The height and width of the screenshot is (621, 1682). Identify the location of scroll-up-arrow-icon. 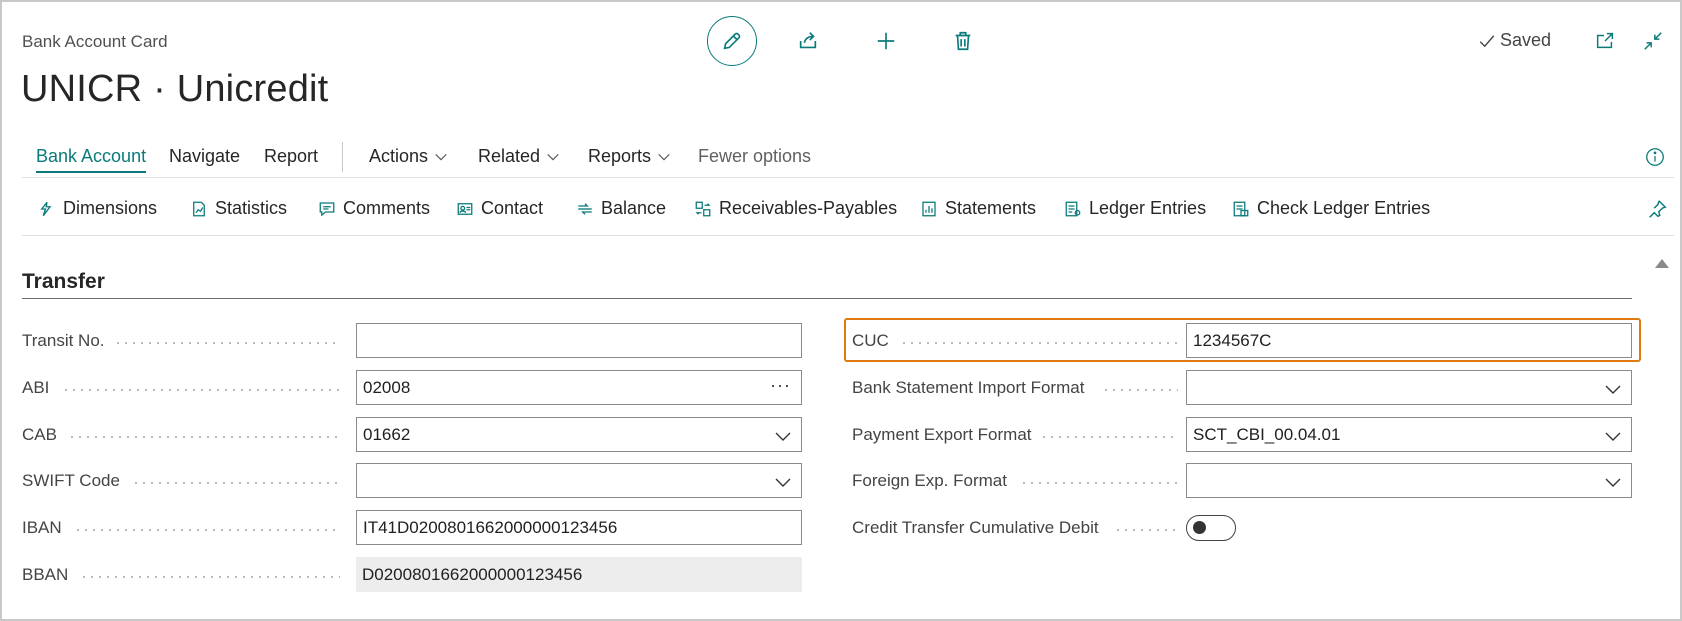
(1662, 263).